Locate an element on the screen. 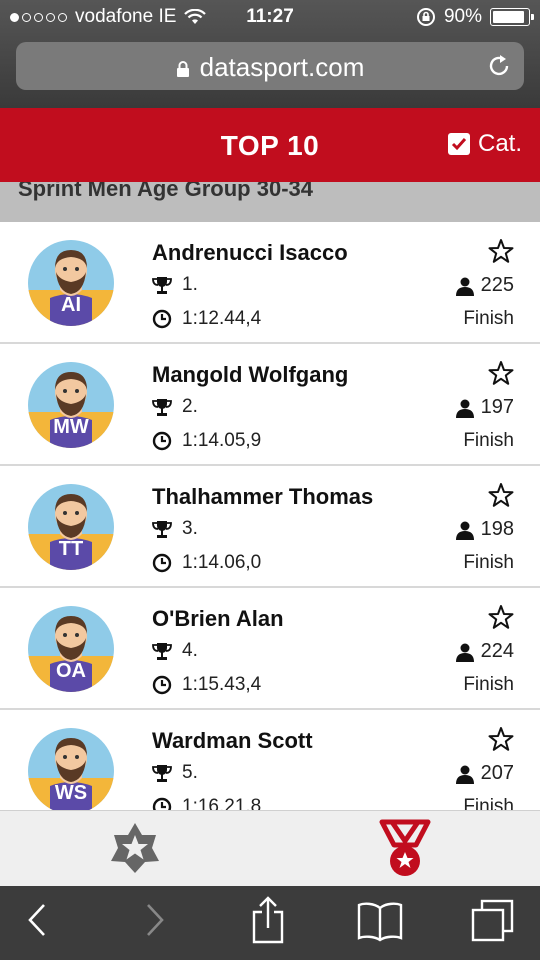  rank-value: 3. is located at coordinates (190, 528).